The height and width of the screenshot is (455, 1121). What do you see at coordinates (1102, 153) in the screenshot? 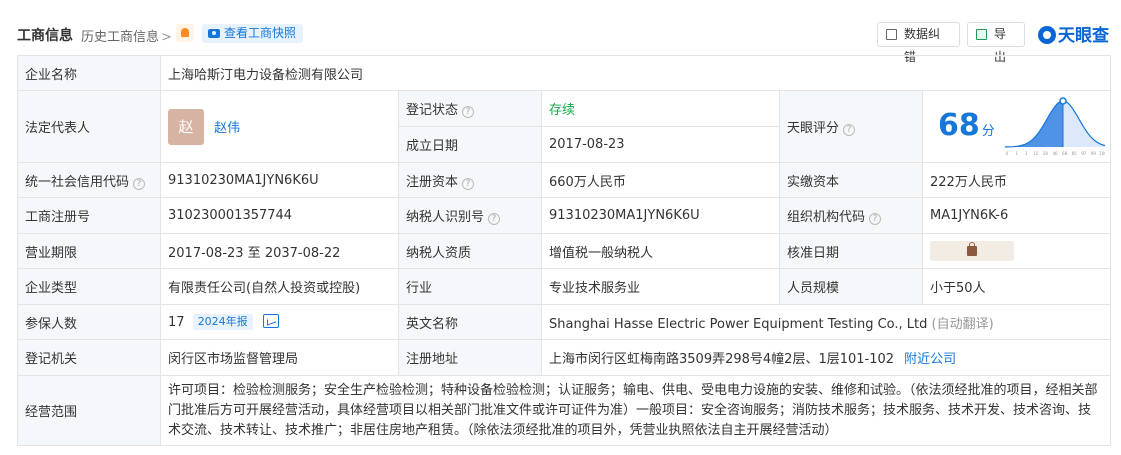
I see `score-tick-label: 100` at bounding box center [1102, 153].